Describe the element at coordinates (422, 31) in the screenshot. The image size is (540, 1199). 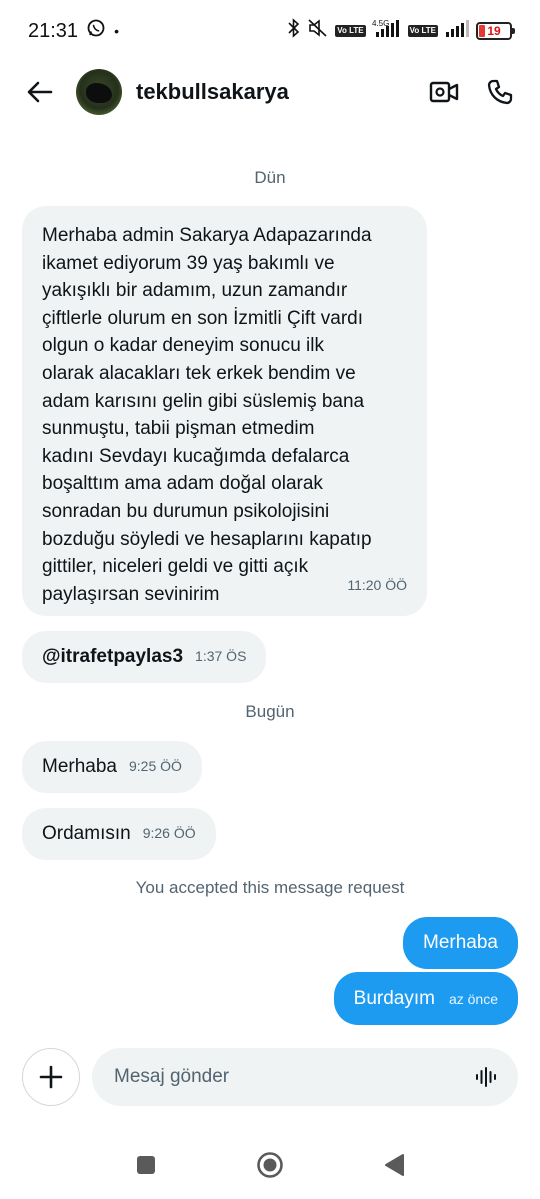
I see `volte-badge-2: Vo LTE` at that location.